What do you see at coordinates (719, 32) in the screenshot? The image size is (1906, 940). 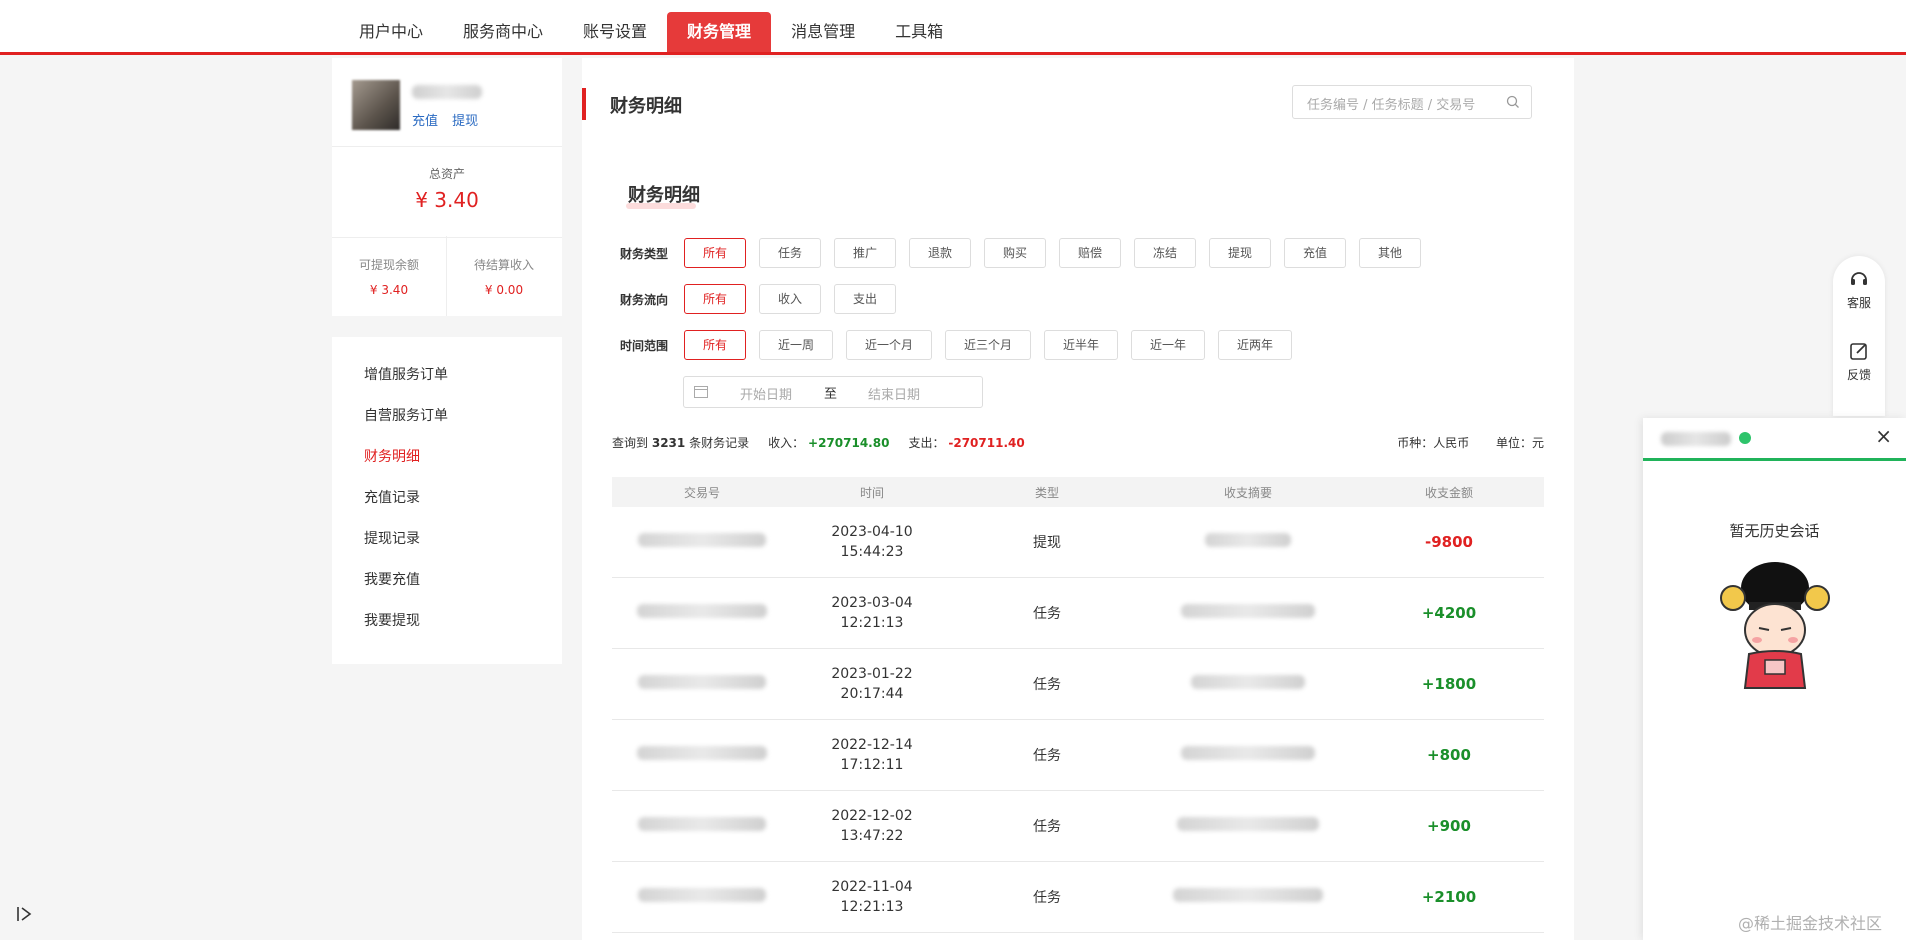 I see `nav-tab-finance: 财务管理` at bounding box center [719, 32].